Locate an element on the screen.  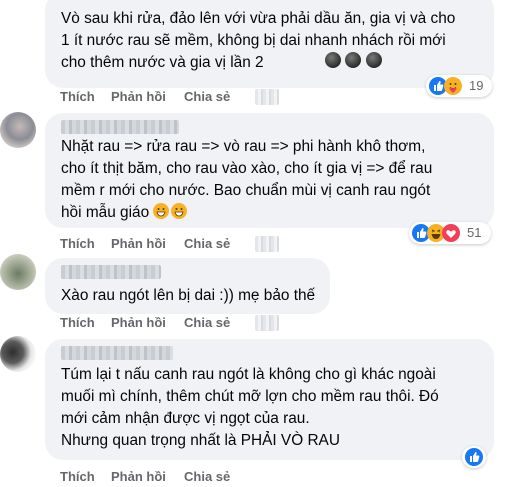
emoji-row is located at coordinates (353, 61).